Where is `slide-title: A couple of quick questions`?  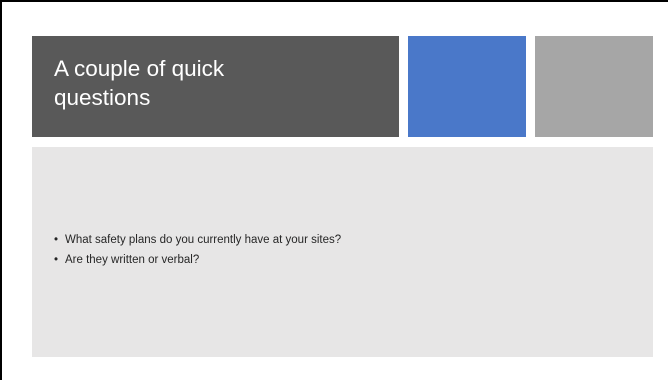 slide-title: A couple of quick questions is located at coordinates (139, 83).